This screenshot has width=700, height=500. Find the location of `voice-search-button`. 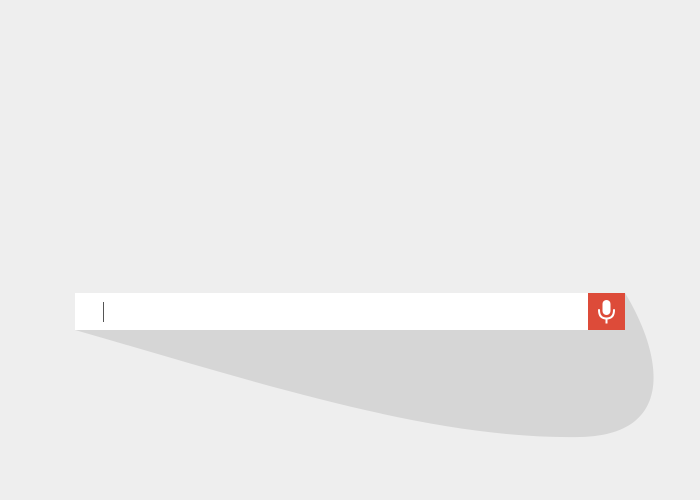

voice-search-button is located at coordinates (606, 311).